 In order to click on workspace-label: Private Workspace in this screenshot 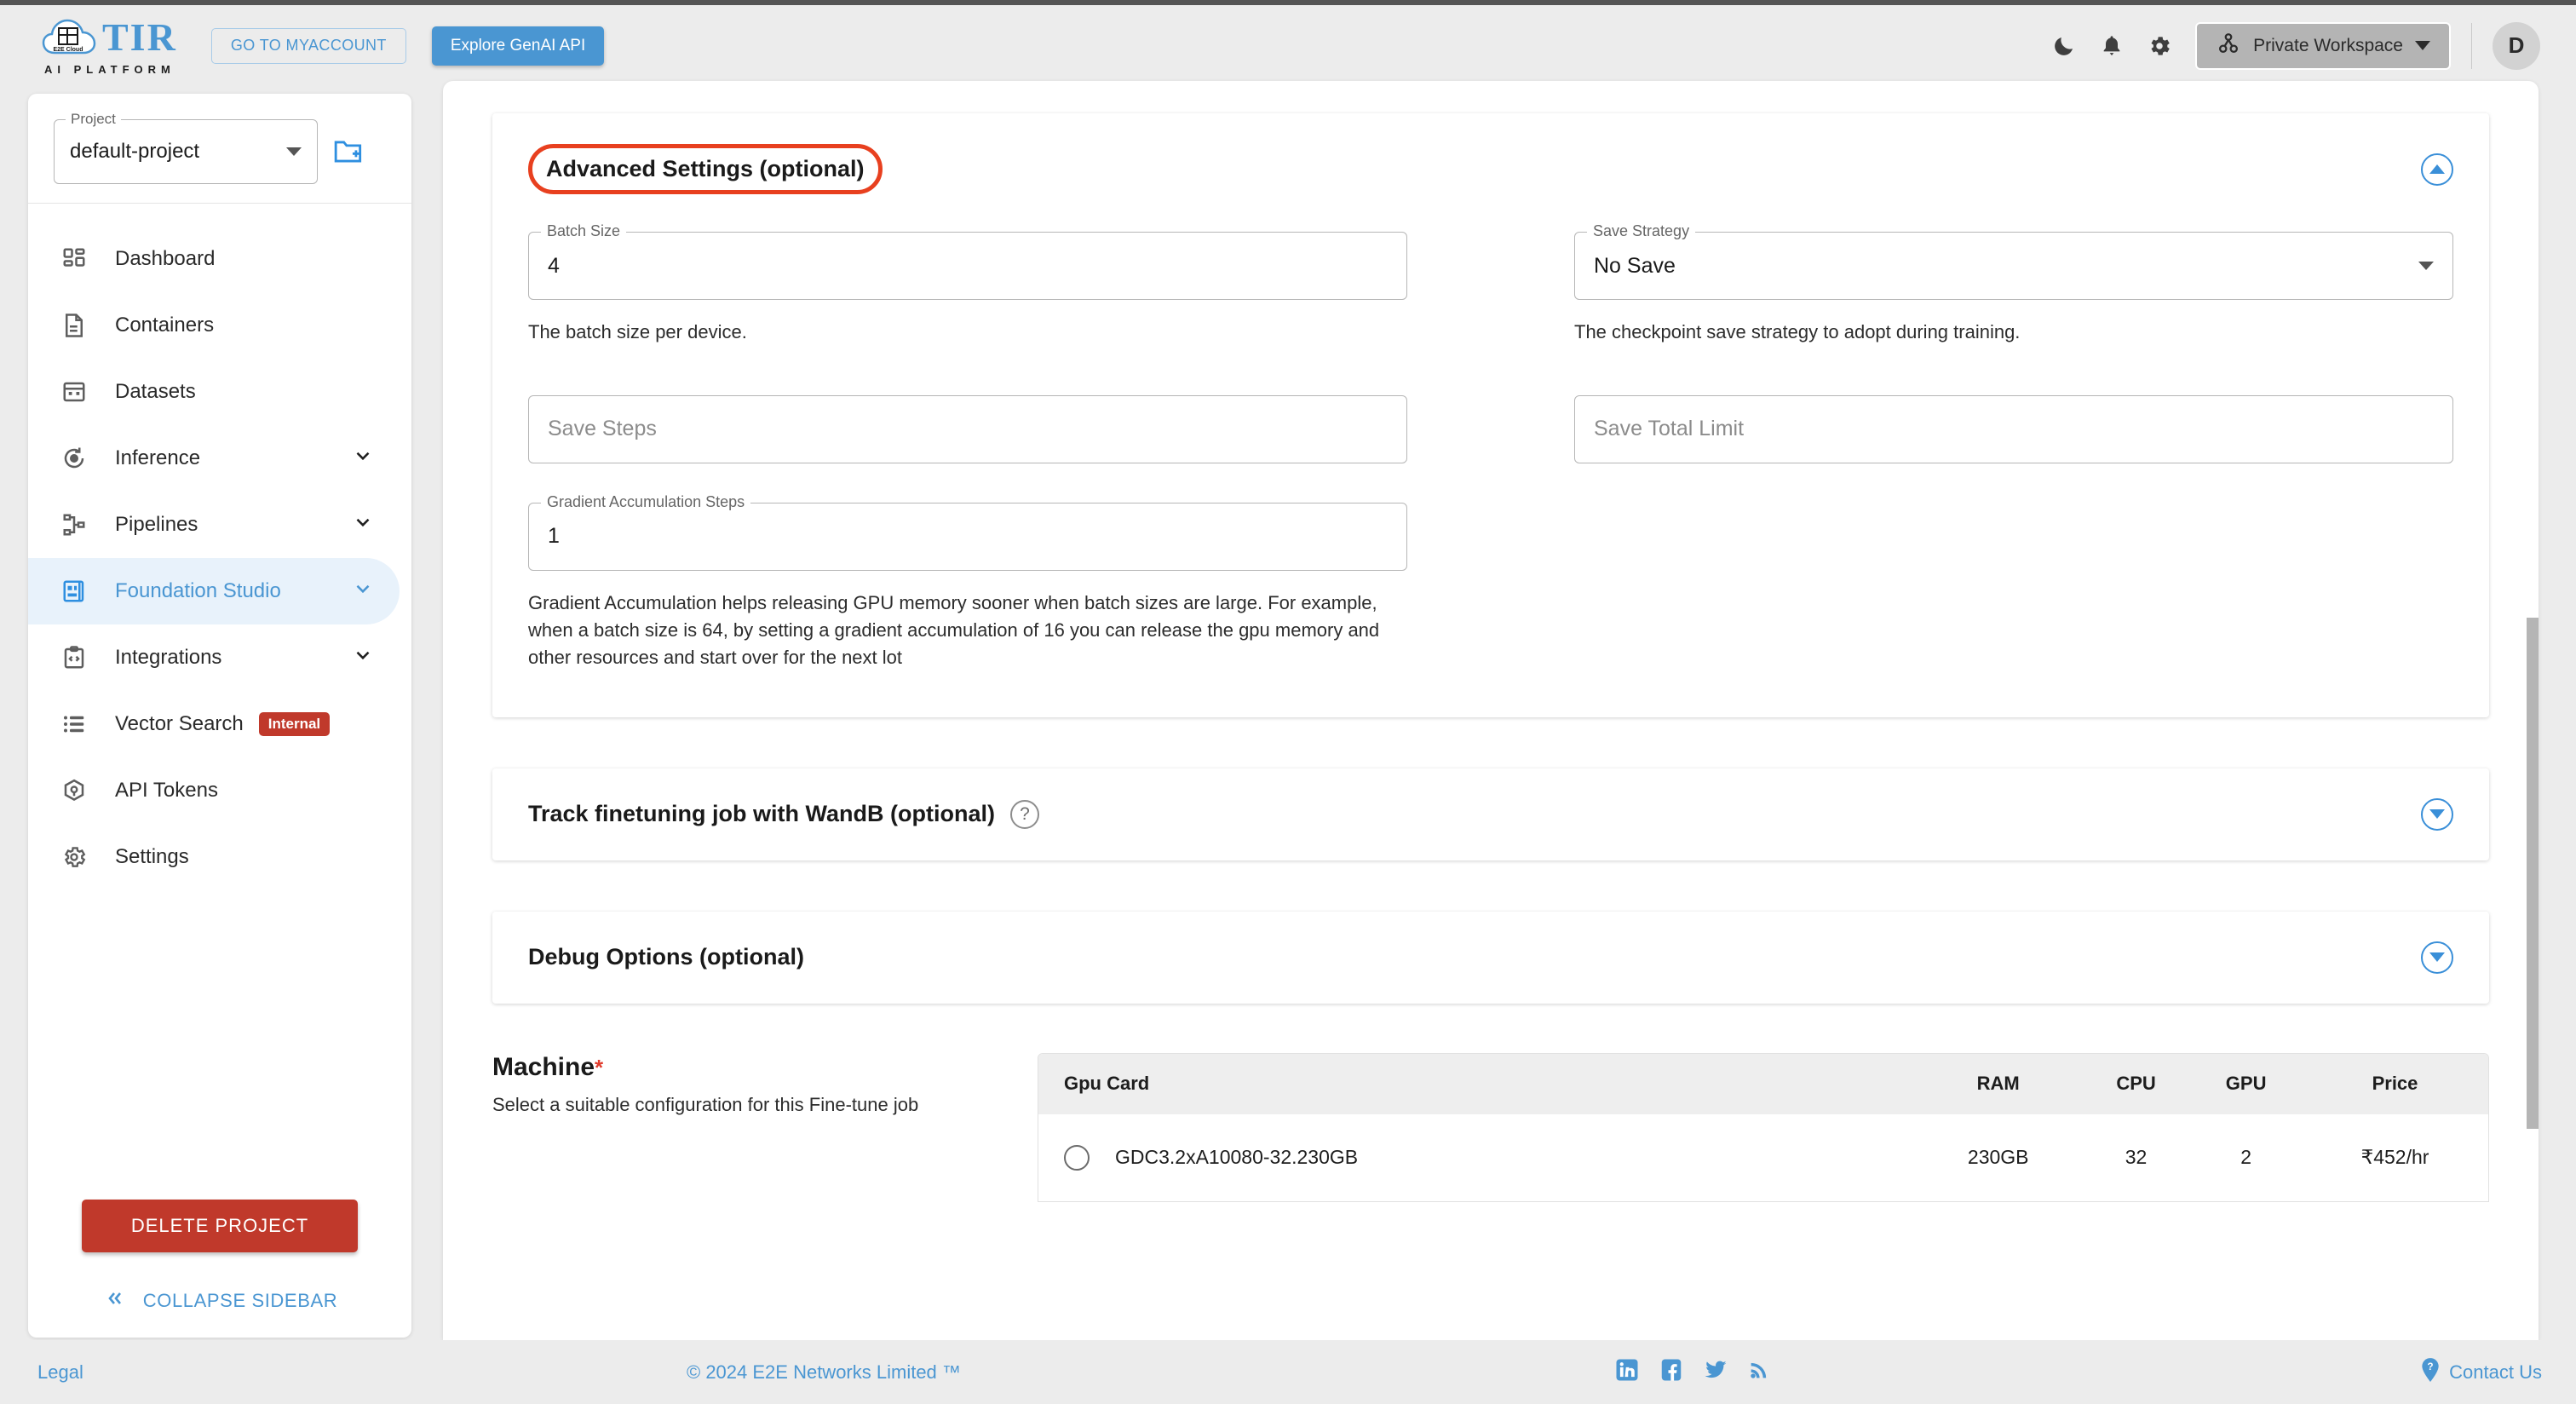, I will do `click(2328, 45)`.